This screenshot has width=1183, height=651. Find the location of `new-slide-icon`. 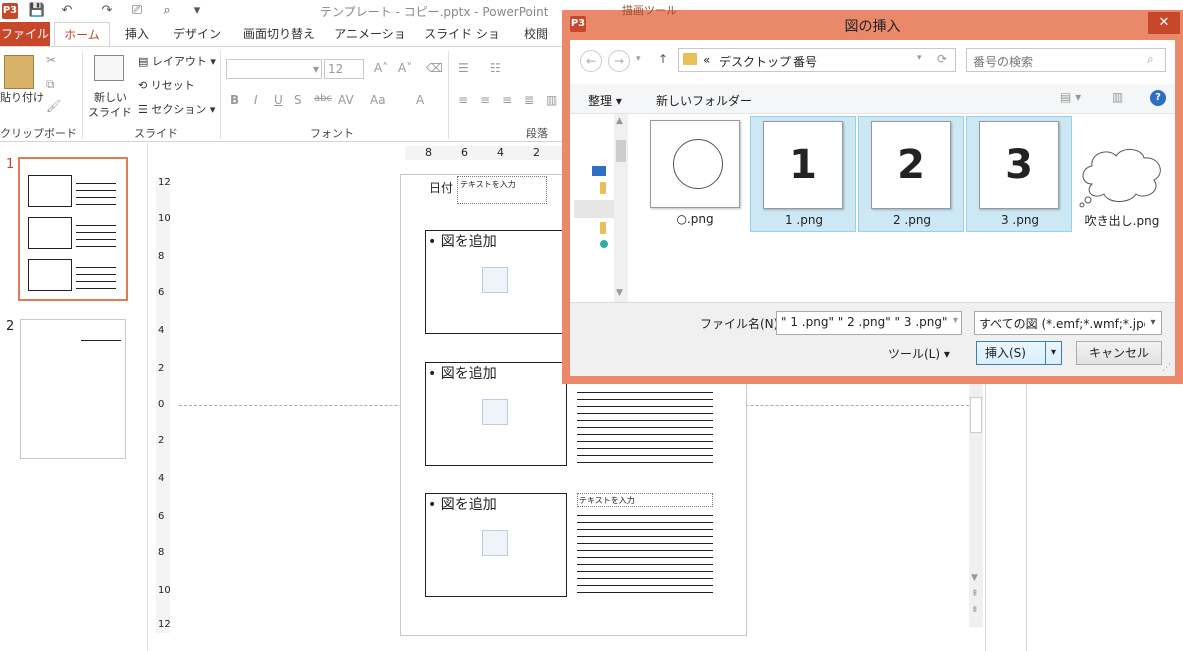

new-slide-icon is located at coordinates (109, 68).